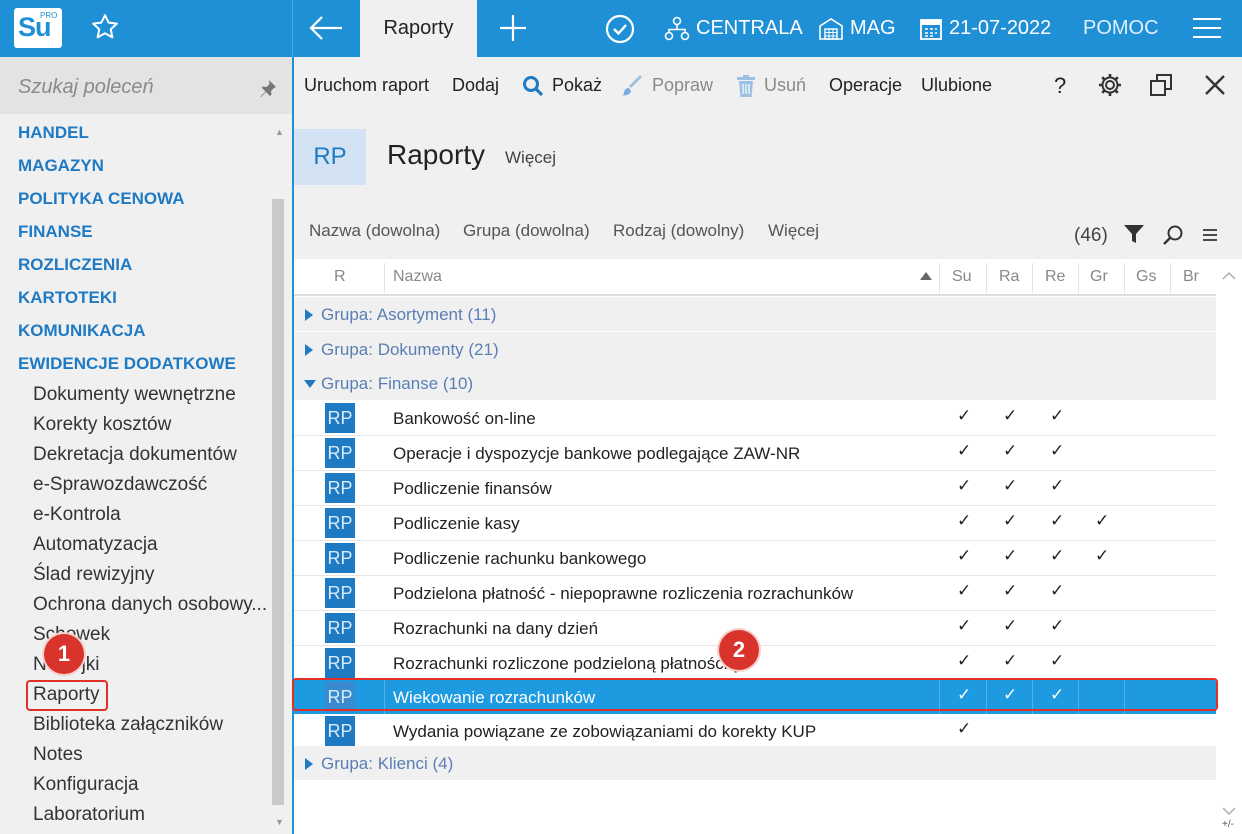 The image size is (1242, 834). I want to click on group-label: Grupa: Asortyment (11), so click(409, 314).